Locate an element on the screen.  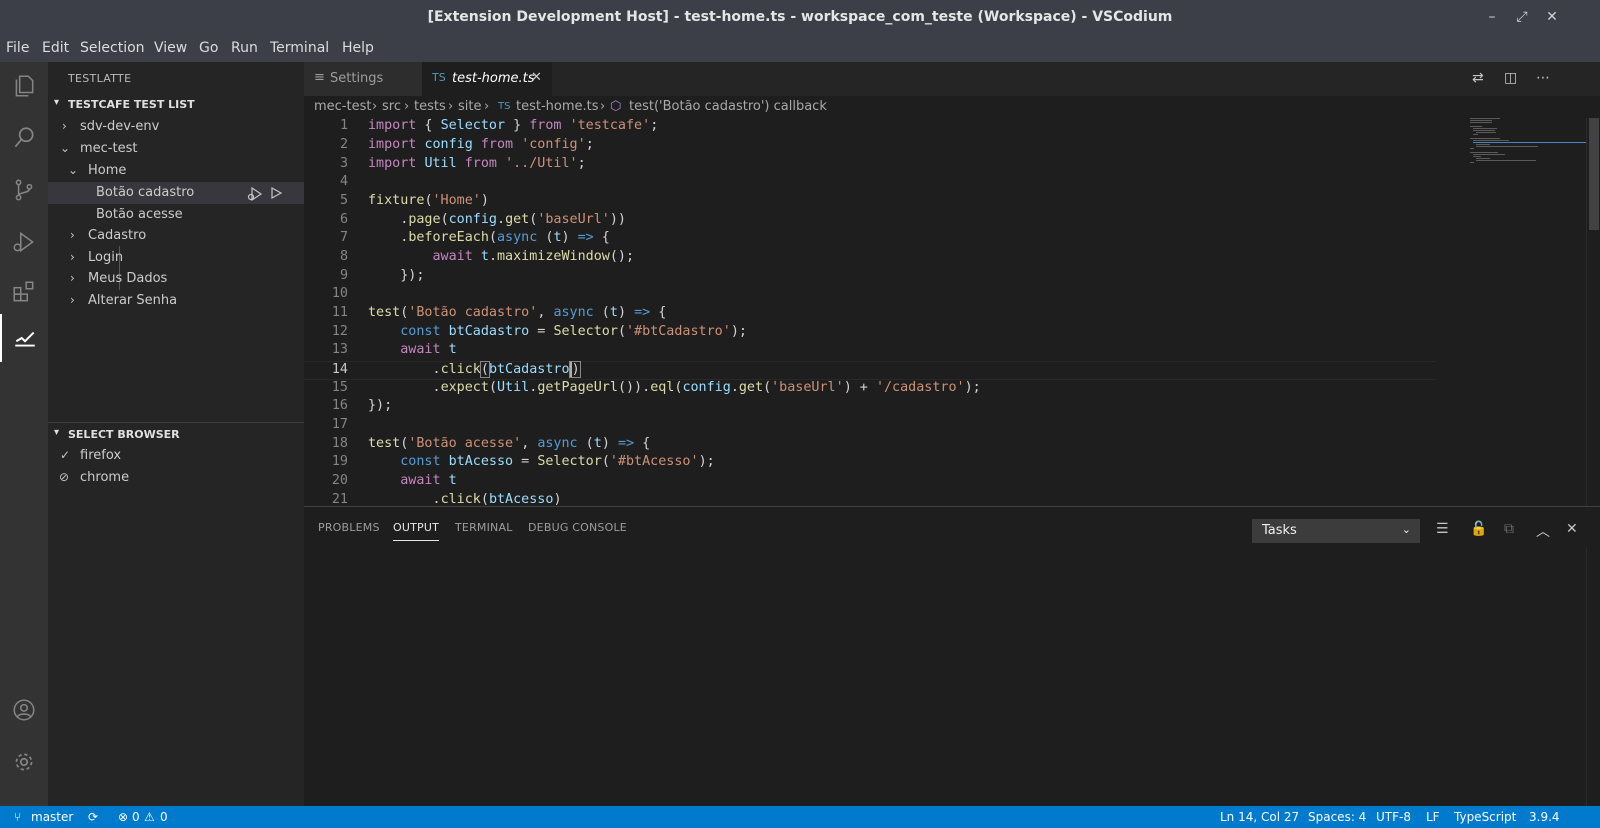
minimap is located at coordinates (1530, 148).